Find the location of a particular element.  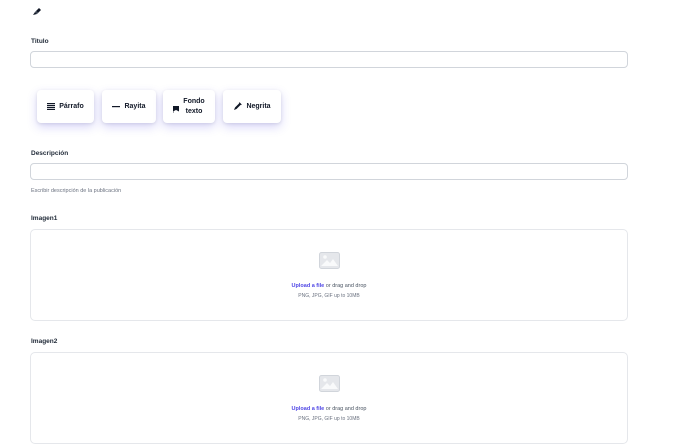

fondo-label: Fondo is located at coordinates (194, 101).